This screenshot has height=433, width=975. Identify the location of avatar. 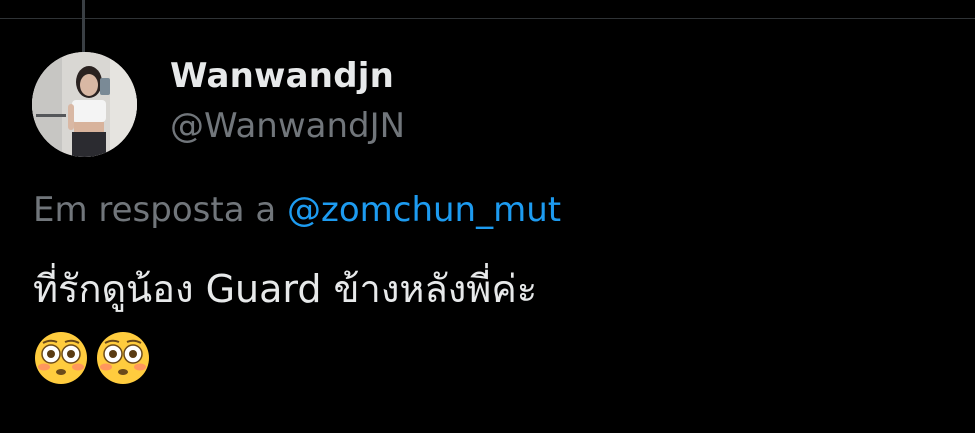
(84, 104).